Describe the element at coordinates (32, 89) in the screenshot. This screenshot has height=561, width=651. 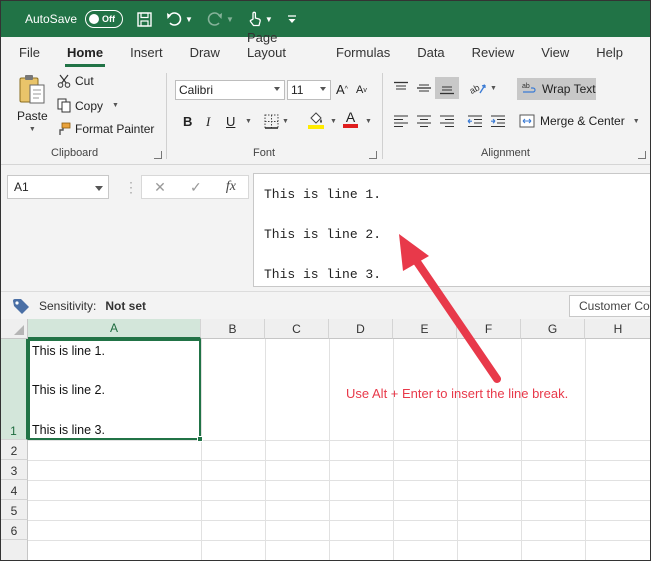
I see `paste-icon` at that location.